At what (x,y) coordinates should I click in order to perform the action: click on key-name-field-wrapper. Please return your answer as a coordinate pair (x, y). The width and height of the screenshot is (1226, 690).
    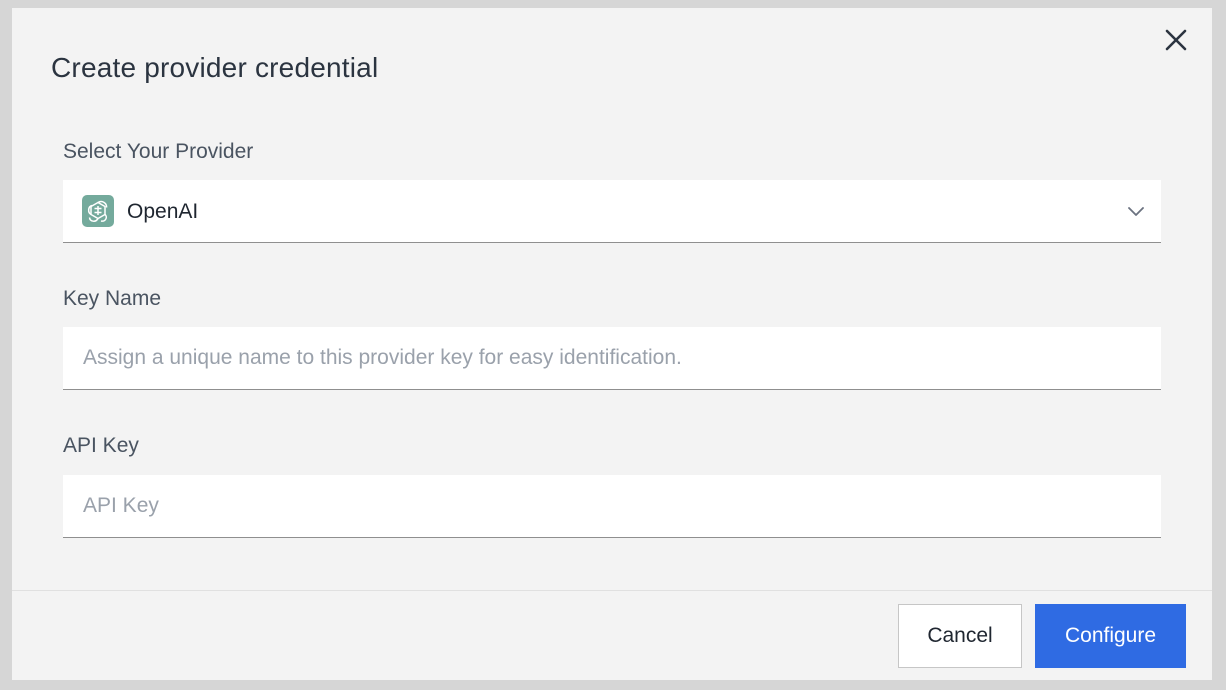
    Looking at the image, I should click on (612, 358).